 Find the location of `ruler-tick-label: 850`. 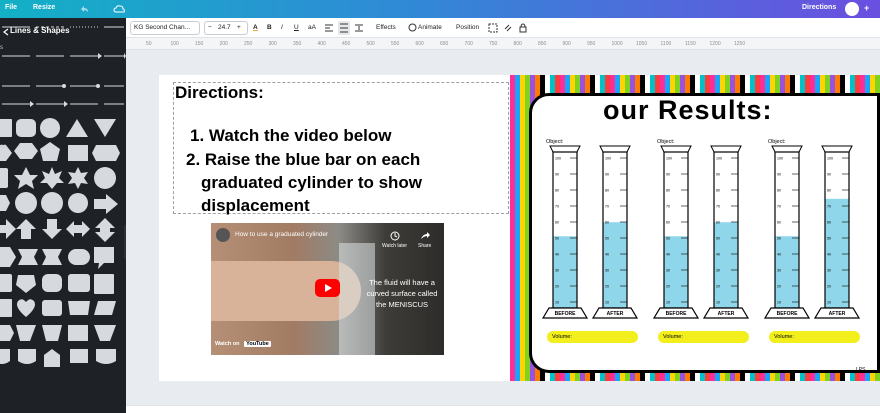

ruler-tick-label: 850 is located at coordinates (542, 44).